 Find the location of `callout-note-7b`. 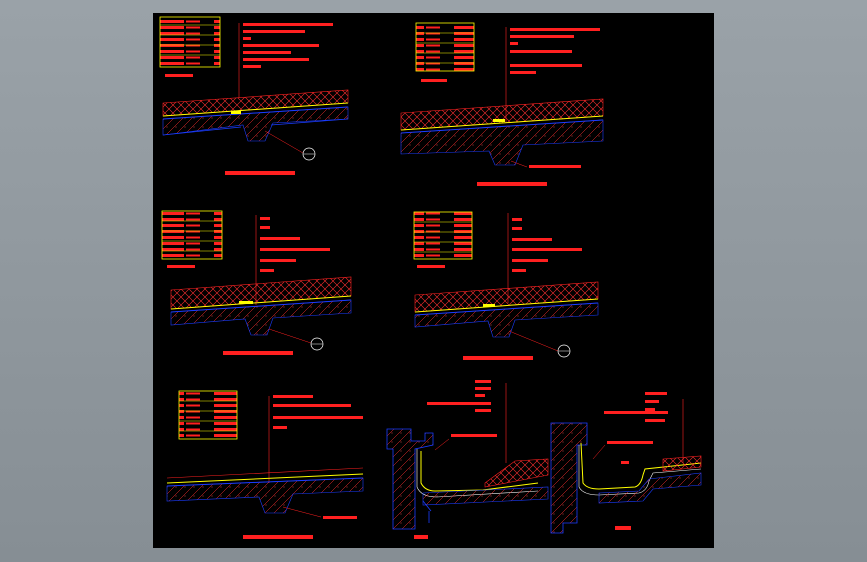

callout-note-7b is located at coordinates (625, 462).